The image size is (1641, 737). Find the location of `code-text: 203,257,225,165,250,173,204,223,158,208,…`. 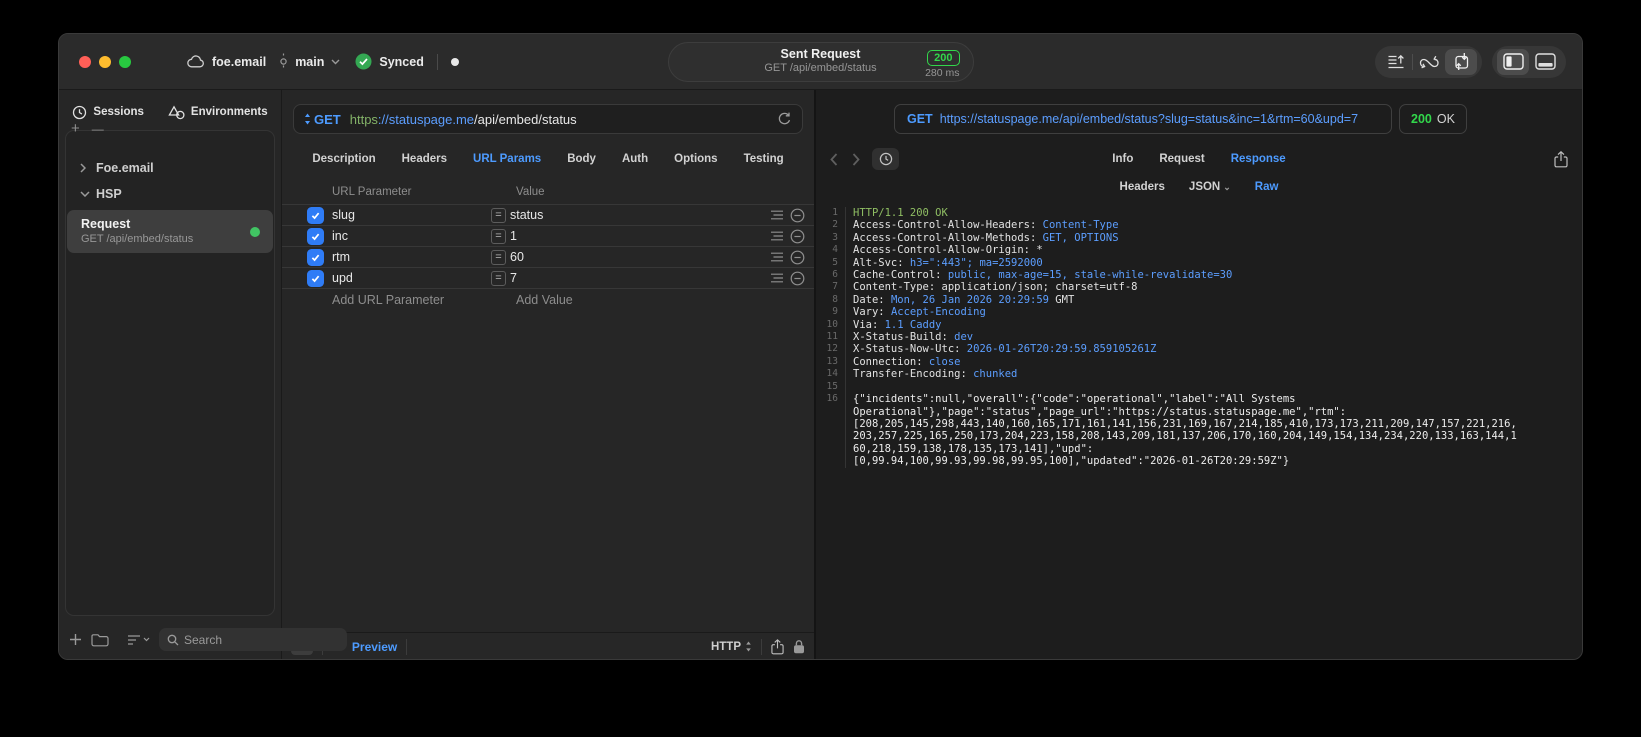

code-text: 203,257,225,165,250,173,204,223,158,208,… is located at coordinates (1185, 436).